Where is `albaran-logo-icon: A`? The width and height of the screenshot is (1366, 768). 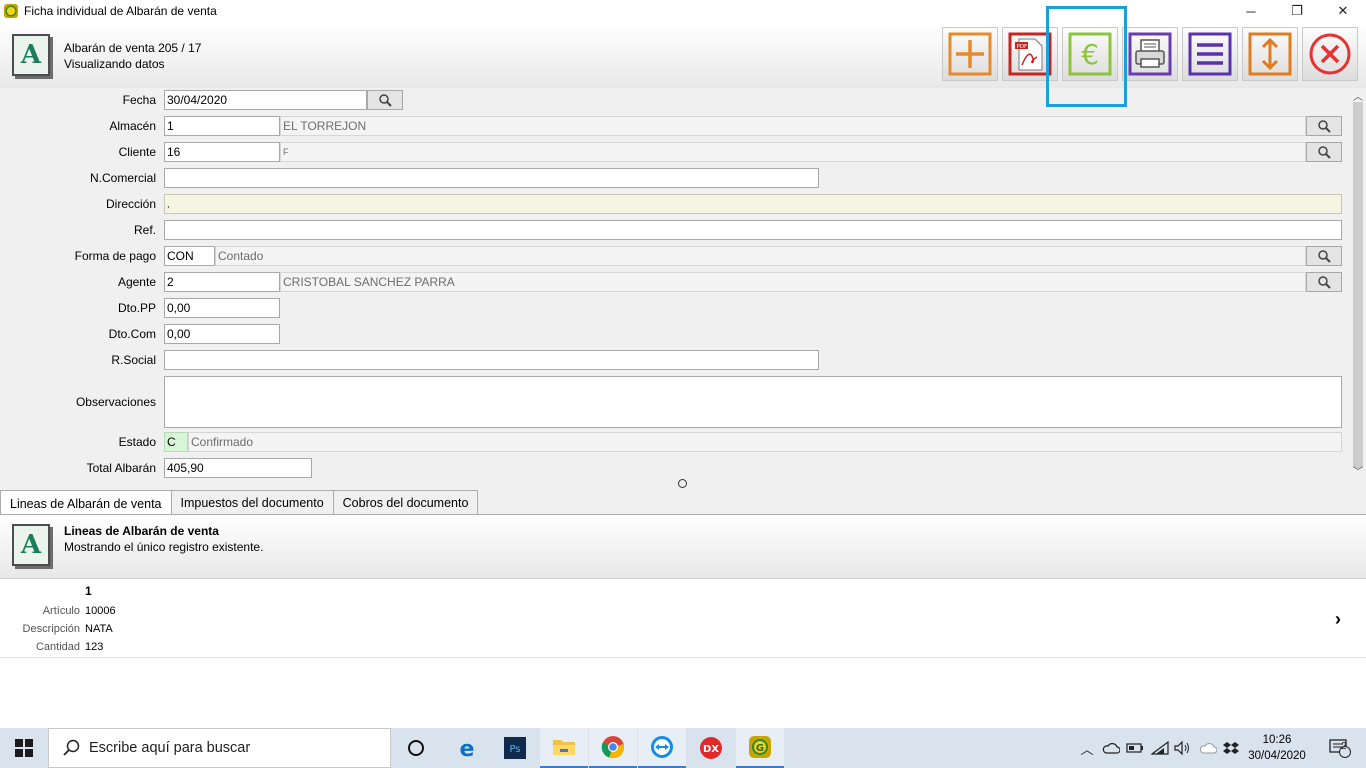
albaran-logo-icon: A is located at coordinates (31, 545).